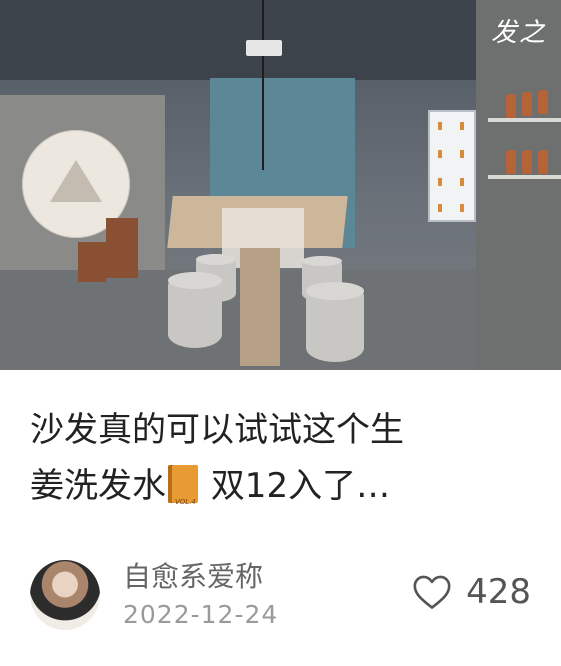 The width and height of the screenshot is (561, 666). Describe the element at coordinates (76, 181) in the screenshot. I see `triangle-diagram` at that location.